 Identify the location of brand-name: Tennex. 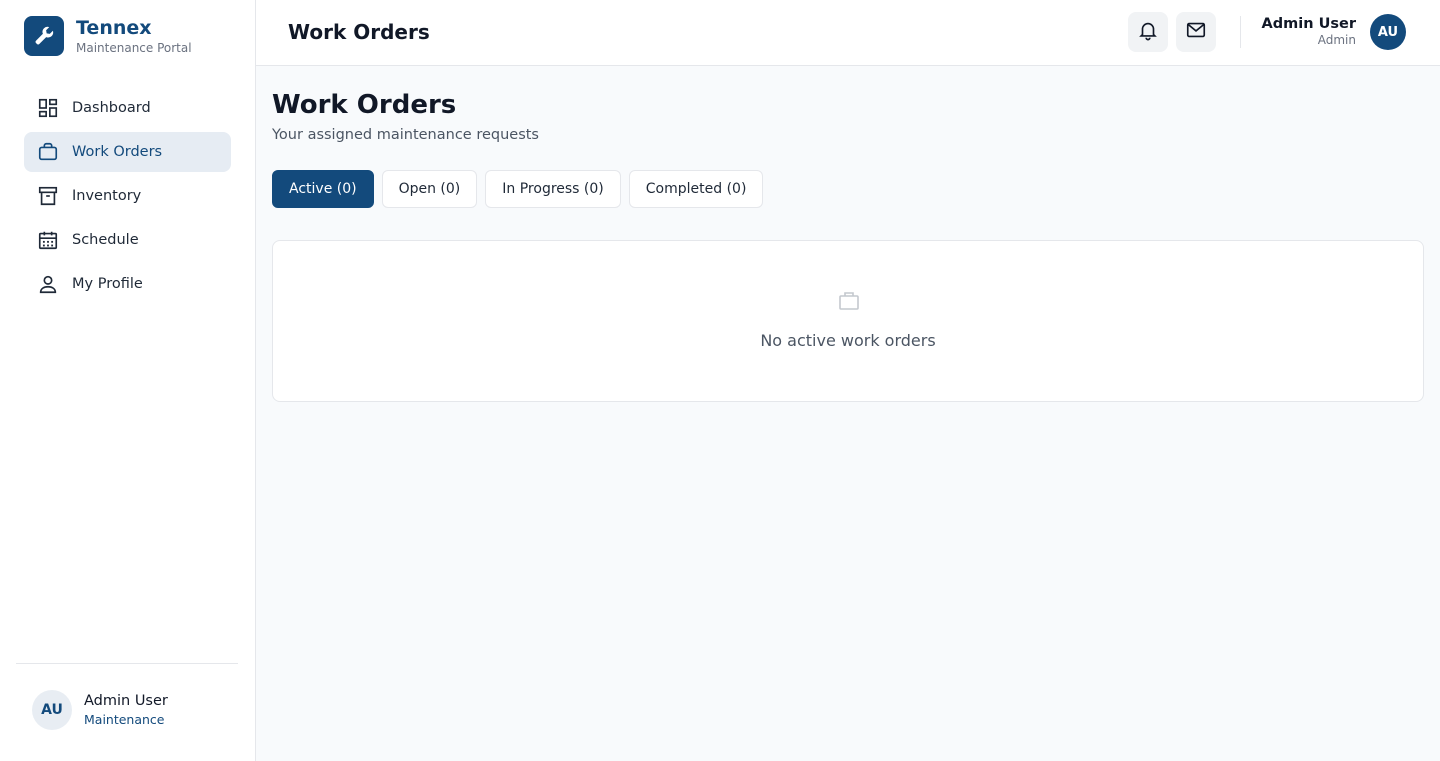
(114, 27).